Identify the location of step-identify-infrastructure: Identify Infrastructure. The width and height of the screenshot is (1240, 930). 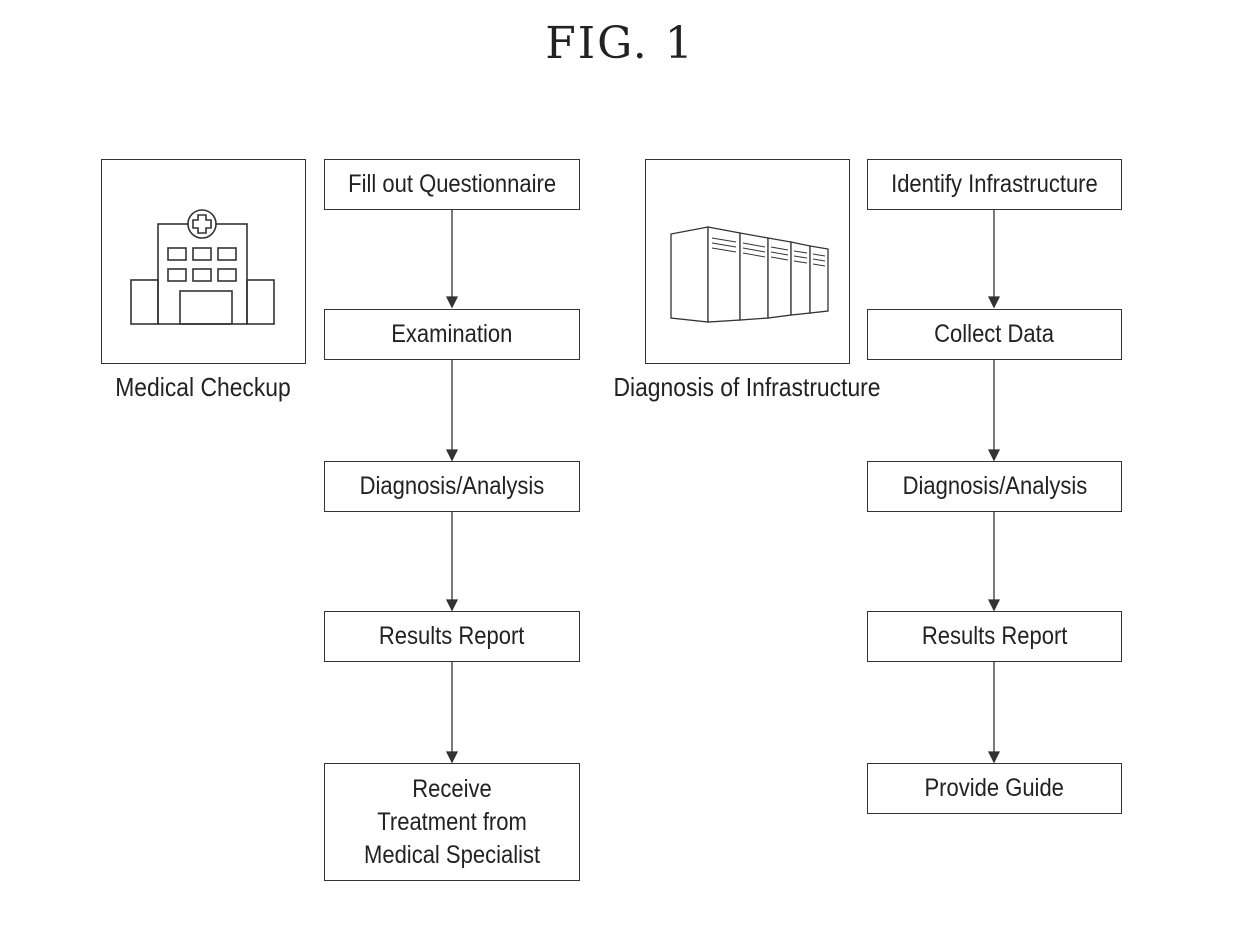
(994, 184).